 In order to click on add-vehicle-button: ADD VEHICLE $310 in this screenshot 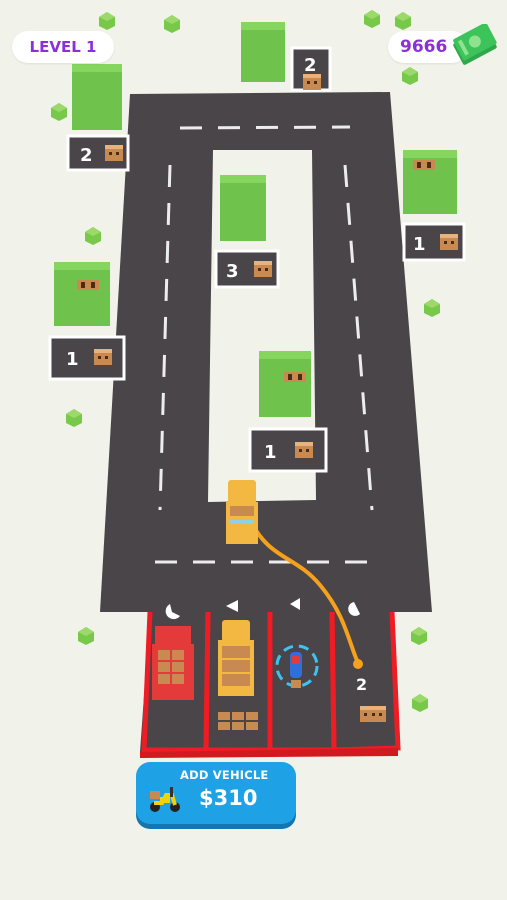, I will do `click(216, 793)`.